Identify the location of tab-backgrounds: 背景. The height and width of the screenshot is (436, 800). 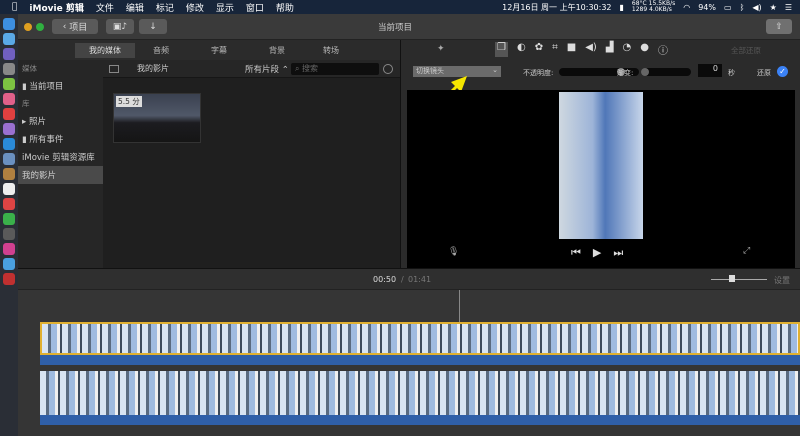
(277, 50).